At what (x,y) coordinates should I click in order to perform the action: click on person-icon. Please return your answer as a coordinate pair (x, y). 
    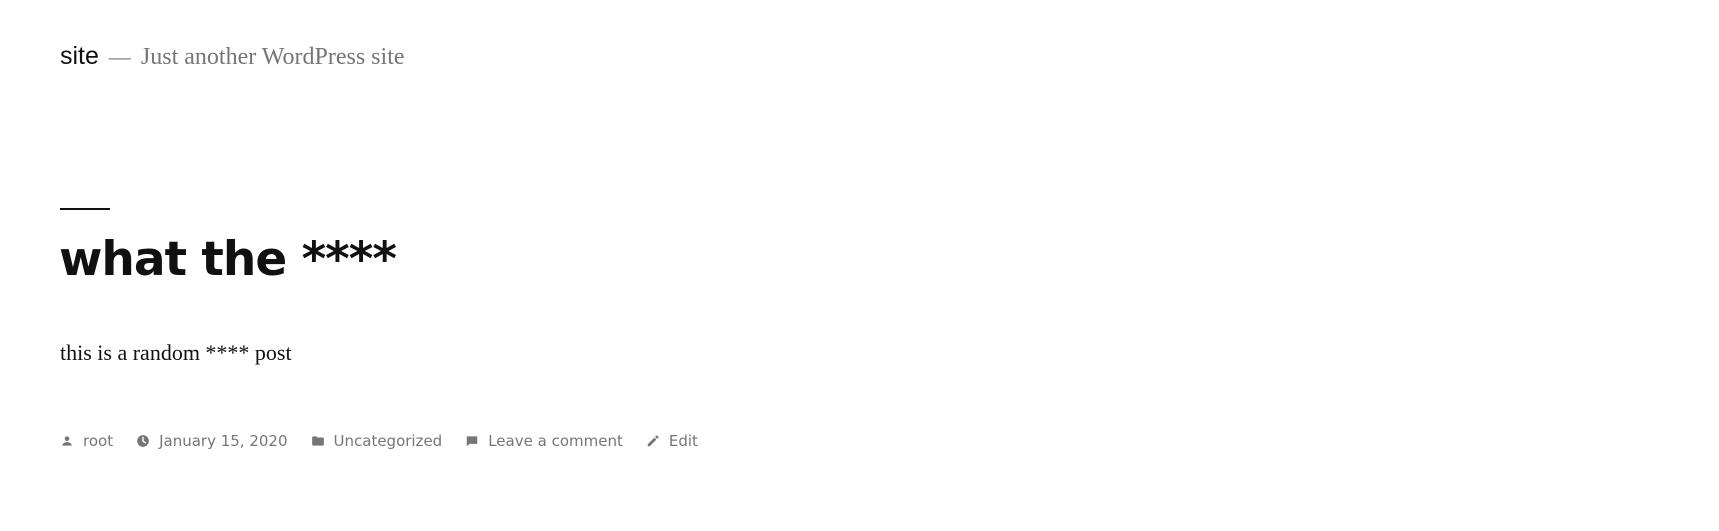
    Looking at the image, I should click on (67, 441).